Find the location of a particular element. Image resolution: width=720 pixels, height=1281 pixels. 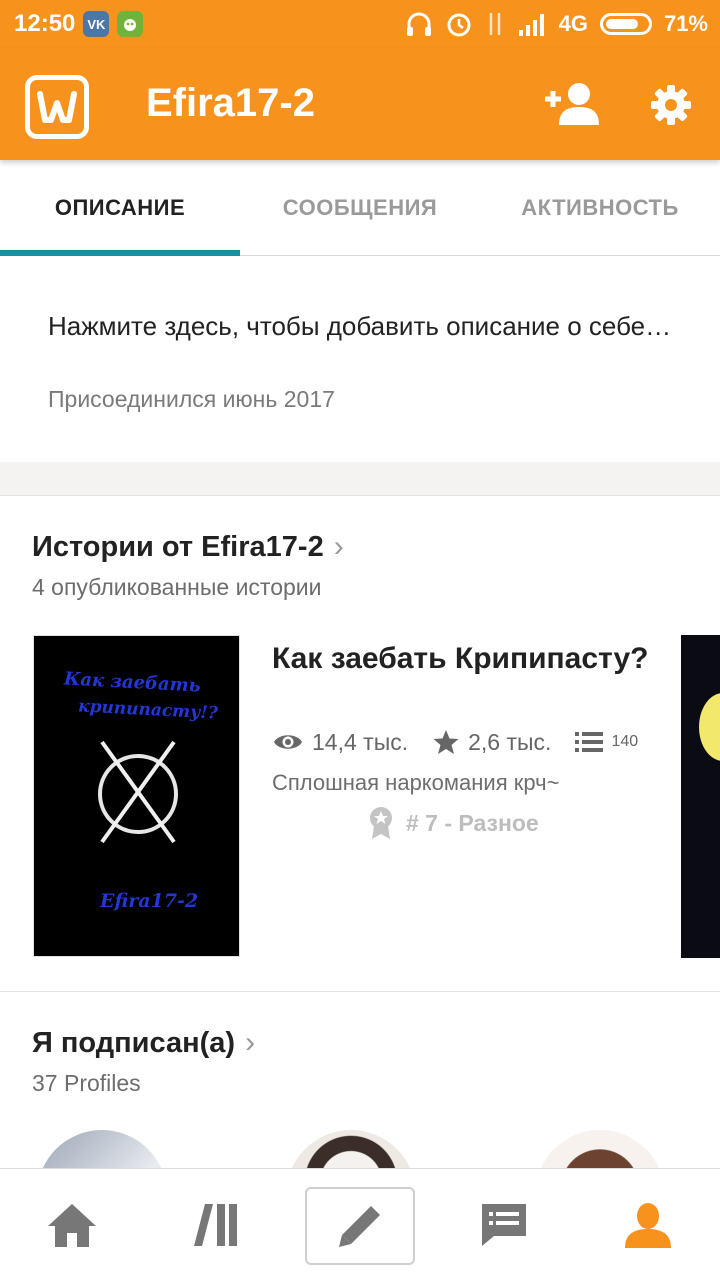

cover-author: Efira17-2 is located at coordinates (149, 901).